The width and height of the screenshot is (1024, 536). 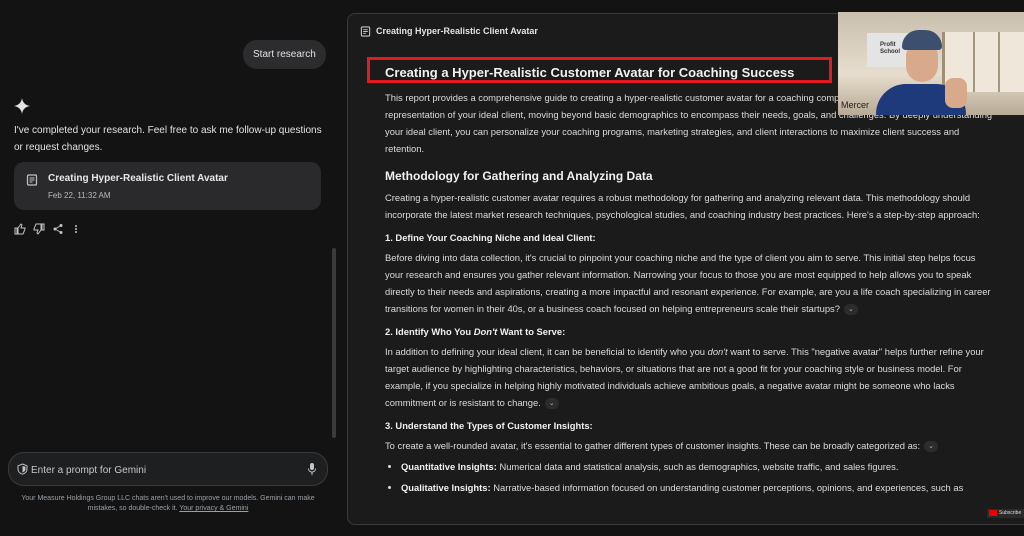 I want to click on step-2-text-em: don't, so click(x=717, y=351).